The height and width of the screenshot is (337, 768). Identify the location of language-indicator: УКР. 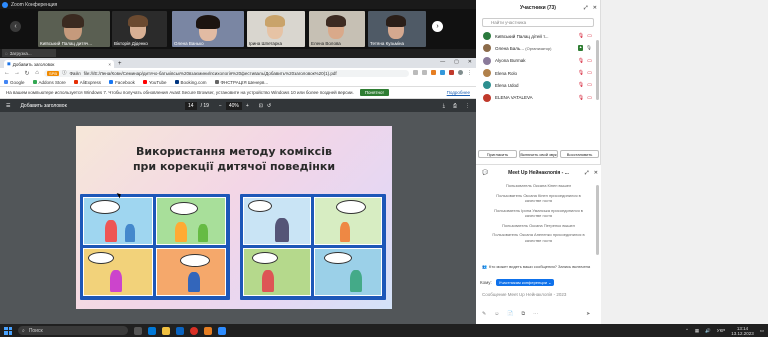
(721, 330).